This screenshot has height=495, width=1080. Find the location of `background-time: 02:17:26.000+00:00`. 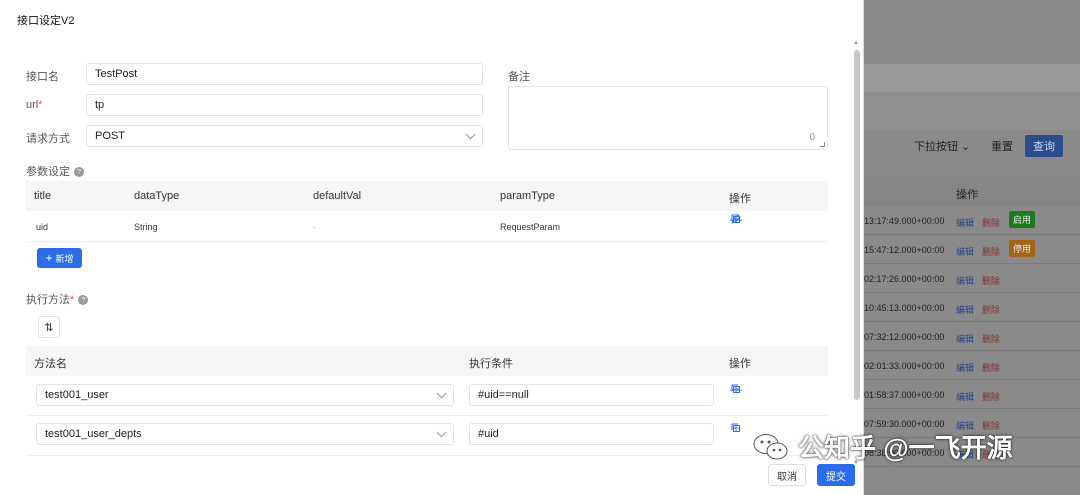

background-time: 02:17:26.000+00:00 is located at coordinates (904, 279).